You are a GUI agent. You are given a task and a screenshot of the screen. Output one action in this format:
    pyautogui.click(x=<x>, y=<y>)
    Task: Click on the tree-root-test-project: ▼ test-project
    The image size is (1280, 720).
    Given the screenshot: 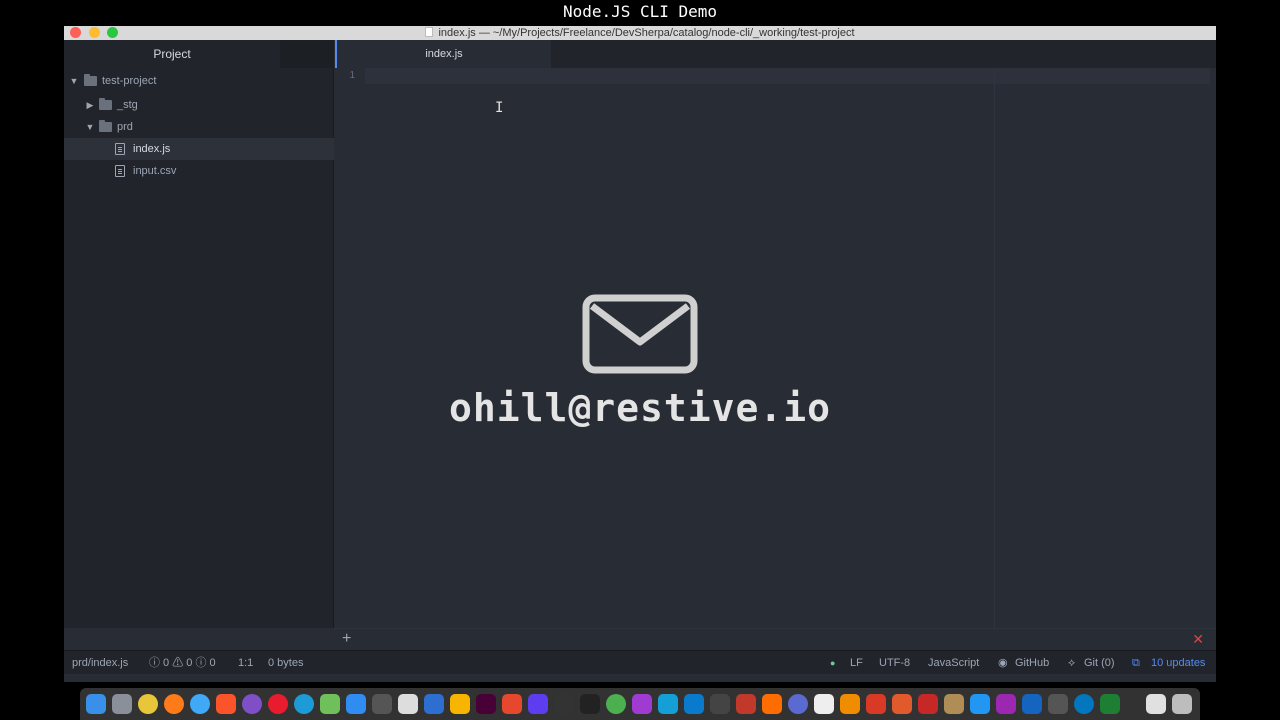 What is the action you would take?
    pyautogui.click(x=199, y=81)
    